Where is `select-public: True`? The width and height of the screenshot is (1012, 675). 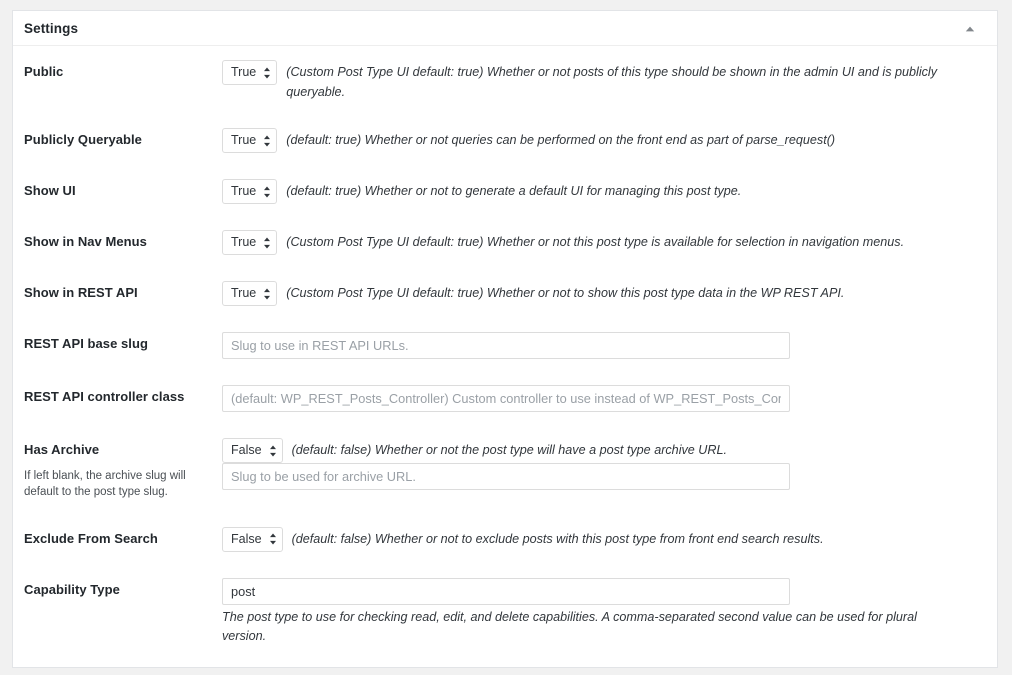 select-public: True is located at coordinates (250, 72).